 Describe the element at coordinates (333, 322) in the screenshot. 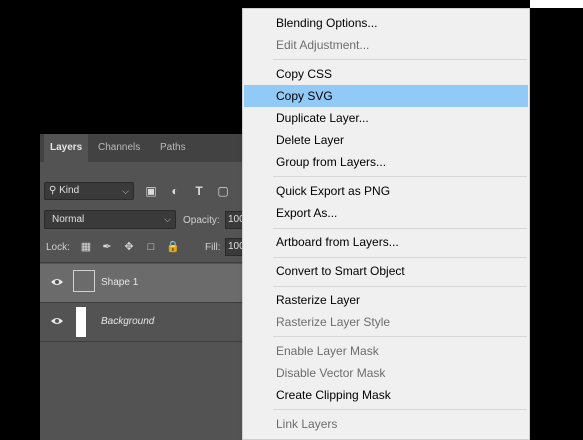

I see `menu-item-rasterize-layer-style: Rasterize Layer Style` at that location.